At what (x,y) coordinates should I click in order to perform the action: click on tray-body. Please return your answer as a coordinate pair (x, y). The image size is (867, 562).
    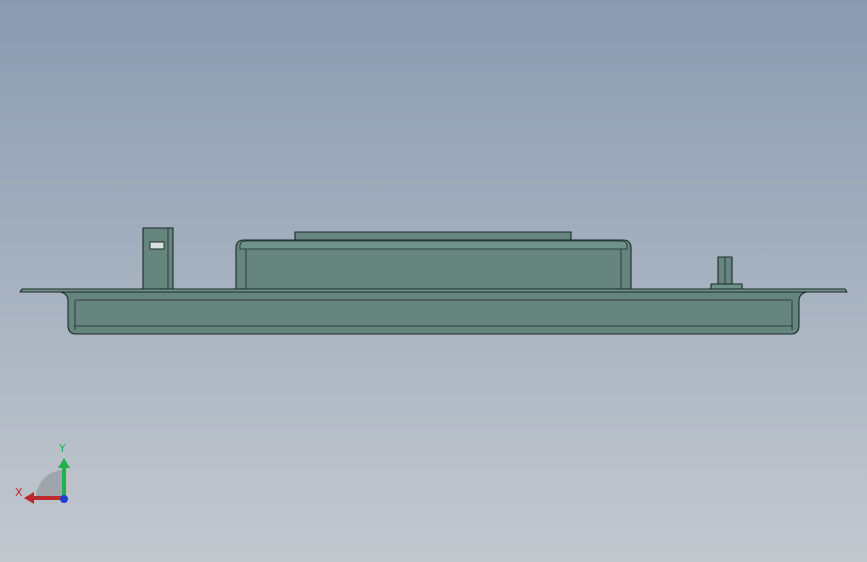
    Looking at the image, I should click on (433, 313).